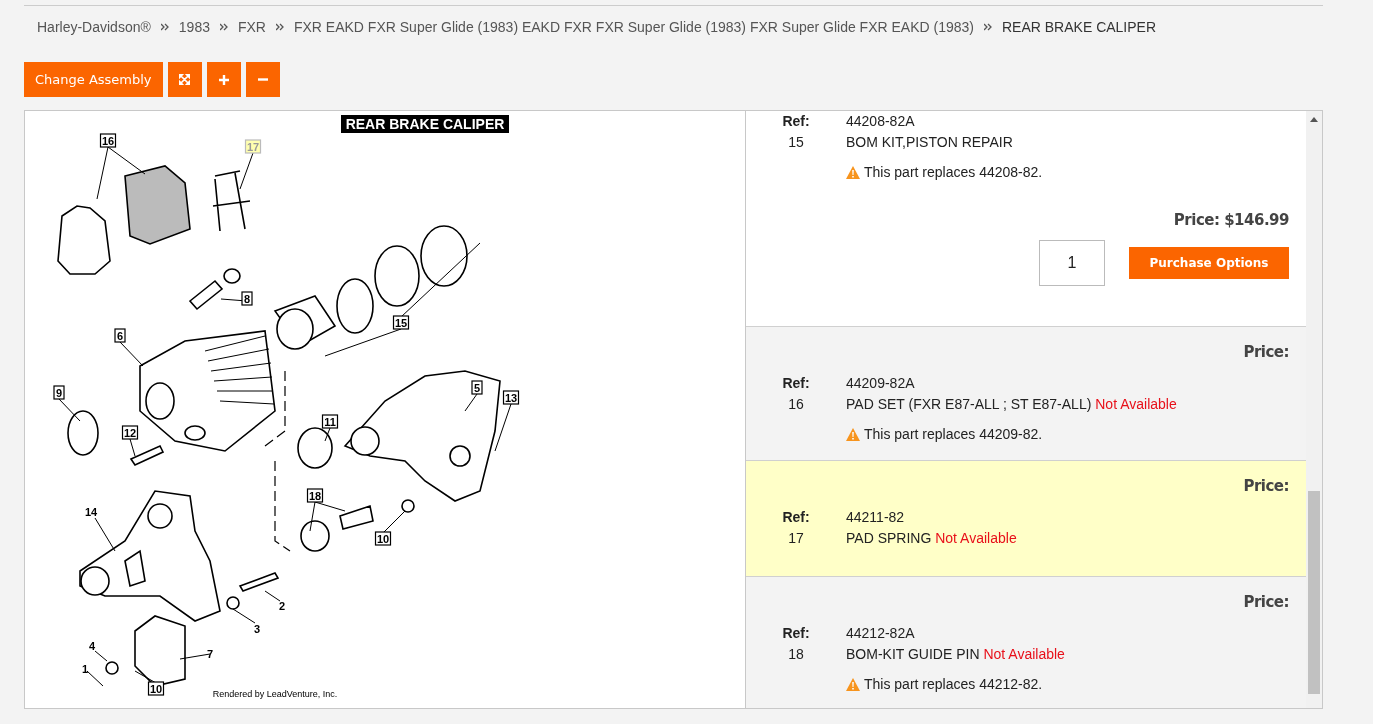 This screenshot has width=1373, height=724. What do you see at coordinates (1079, 26) in the screenshot?
I see `breadcrumb-current: REAR BRAKE CALIPER` at bounding box center [1079, 26].